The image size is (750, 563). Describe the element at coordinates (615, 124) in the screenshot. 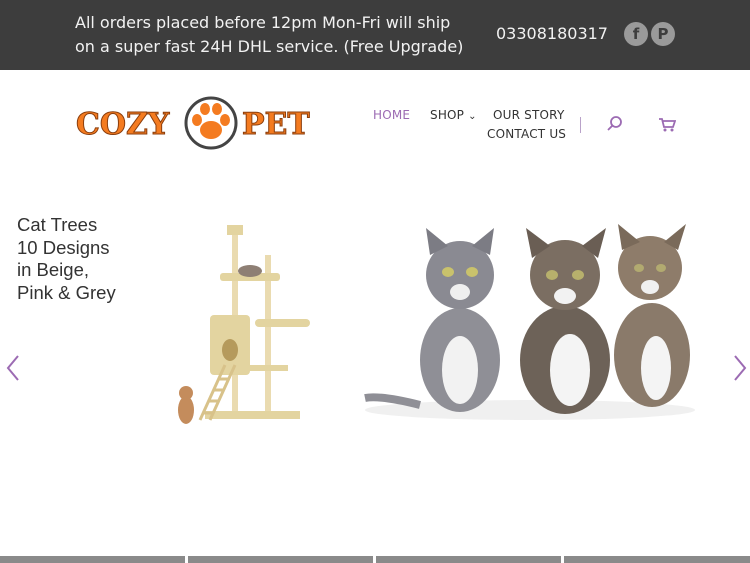

I see `search-icon` at that location.